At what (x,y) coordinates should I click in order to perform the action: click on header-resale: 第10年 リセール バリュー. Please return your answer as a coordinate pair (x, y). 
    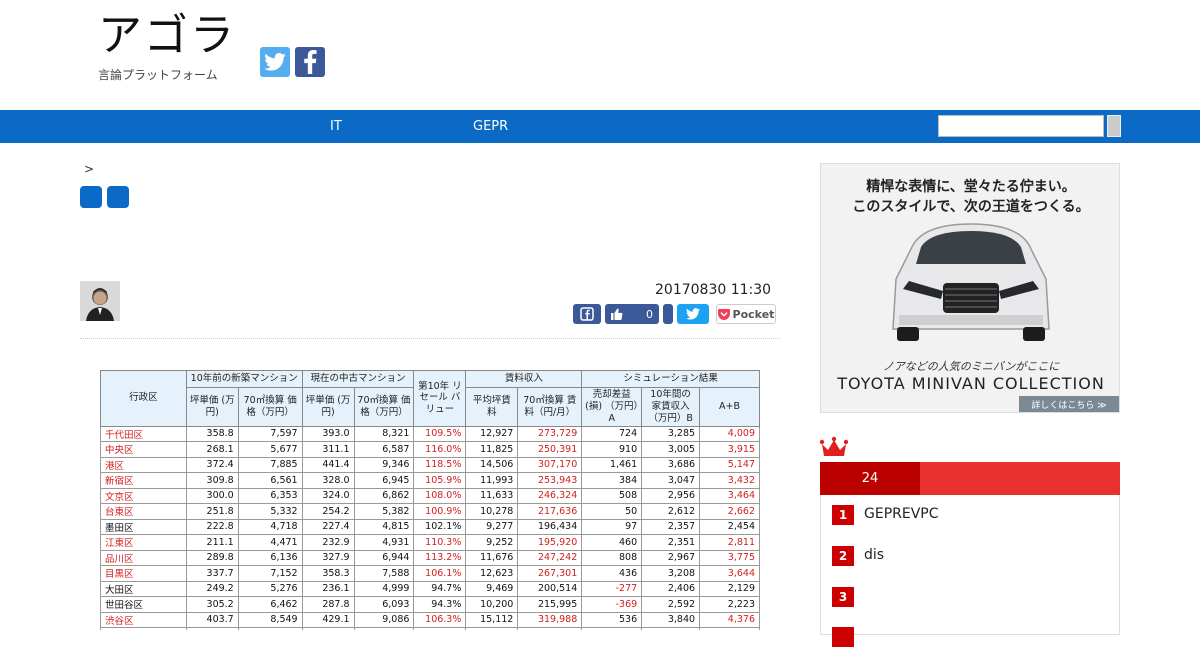
    Looking at the image, I should click on (440, 398).